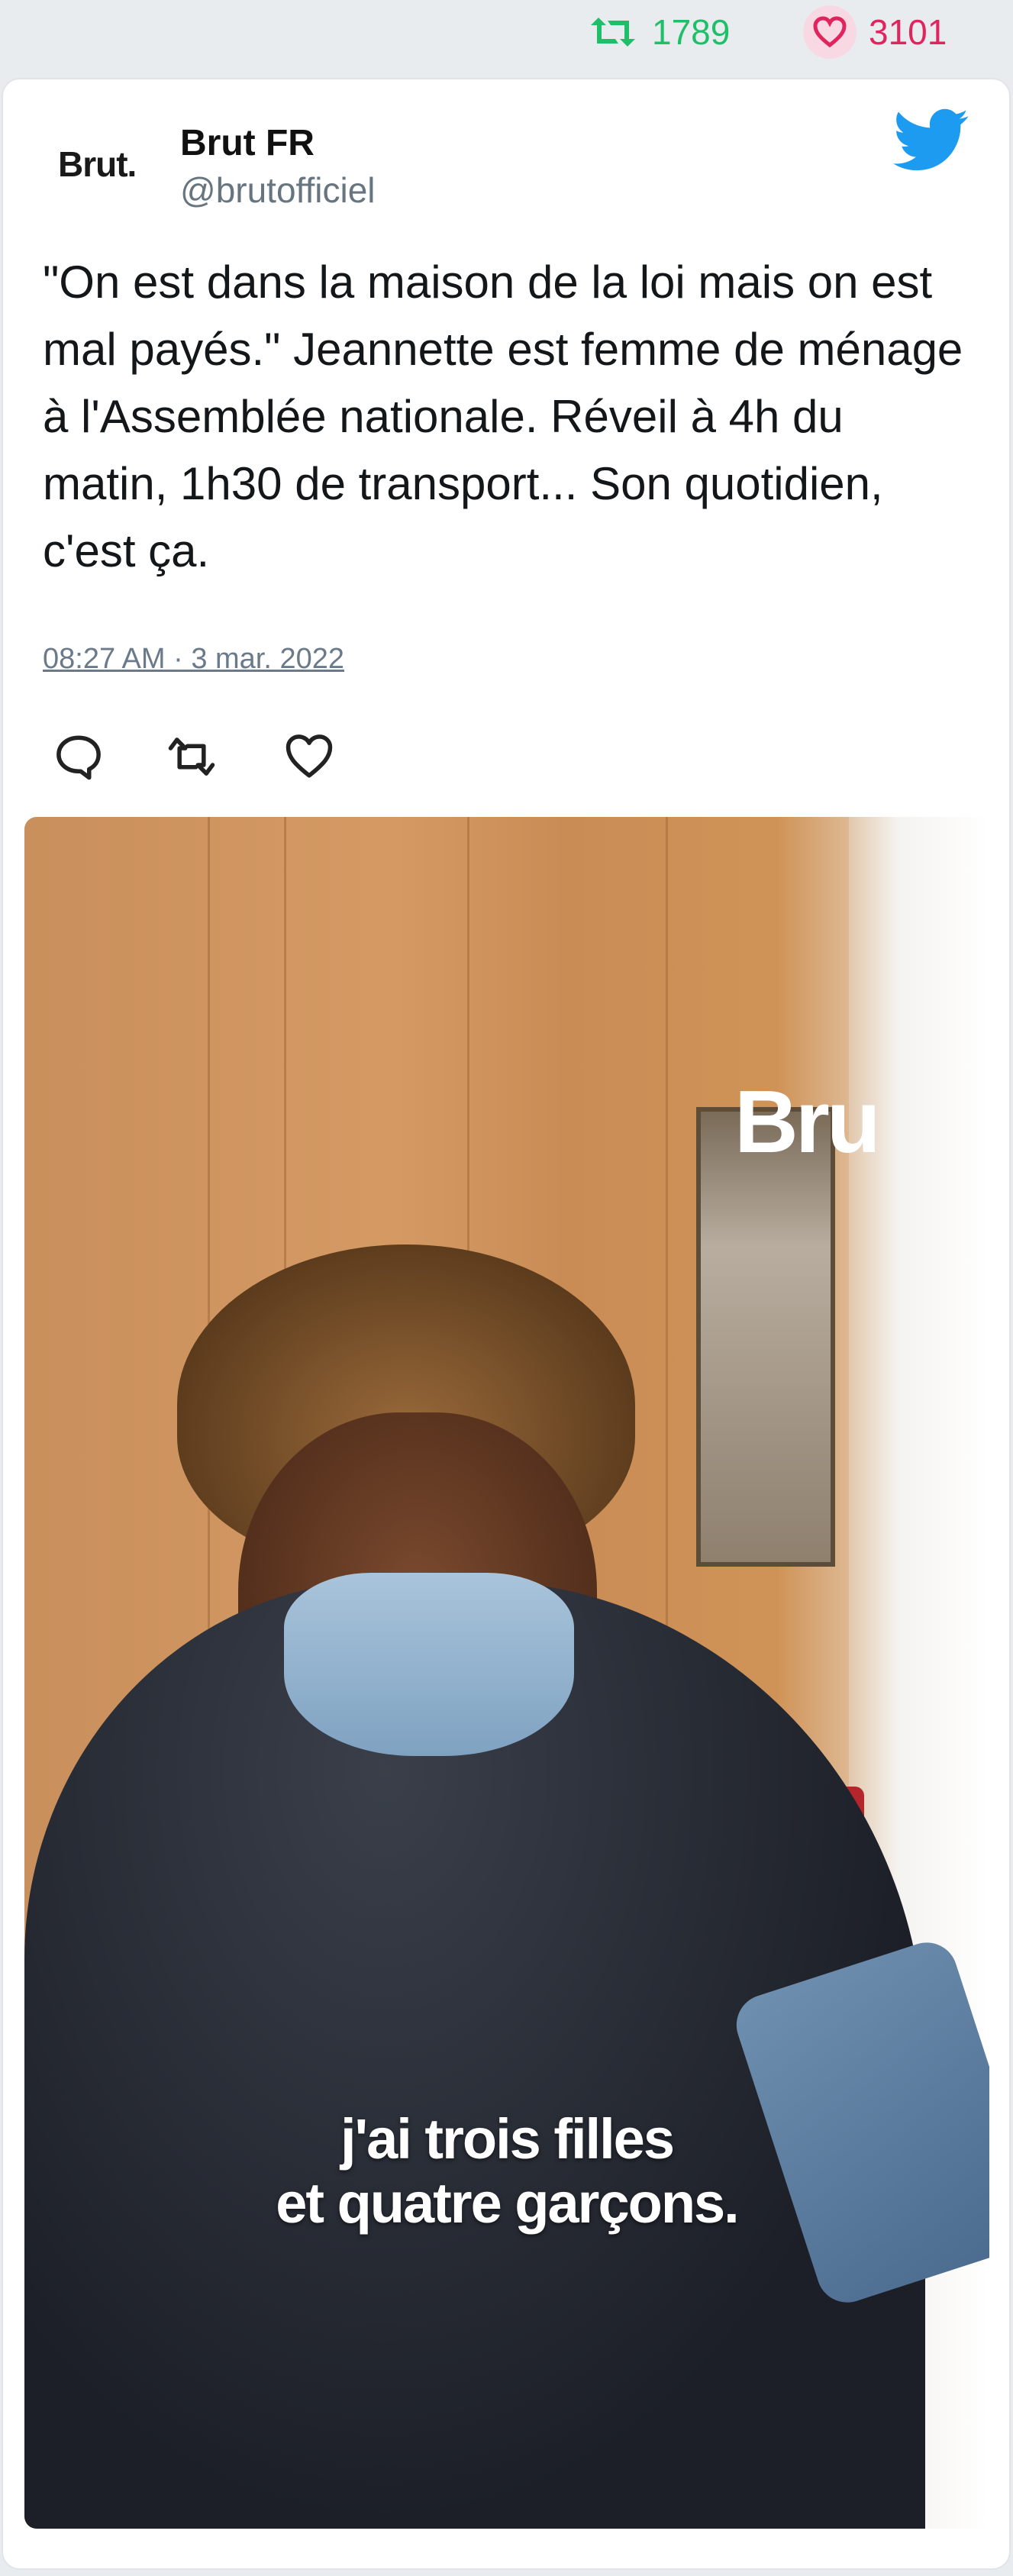 This screenshot has width=1013, height=2576. What do you see at coordinates (908, 32) in the screenshot?
I see `like-count-value: 3101` at bounding box center [908, 32].